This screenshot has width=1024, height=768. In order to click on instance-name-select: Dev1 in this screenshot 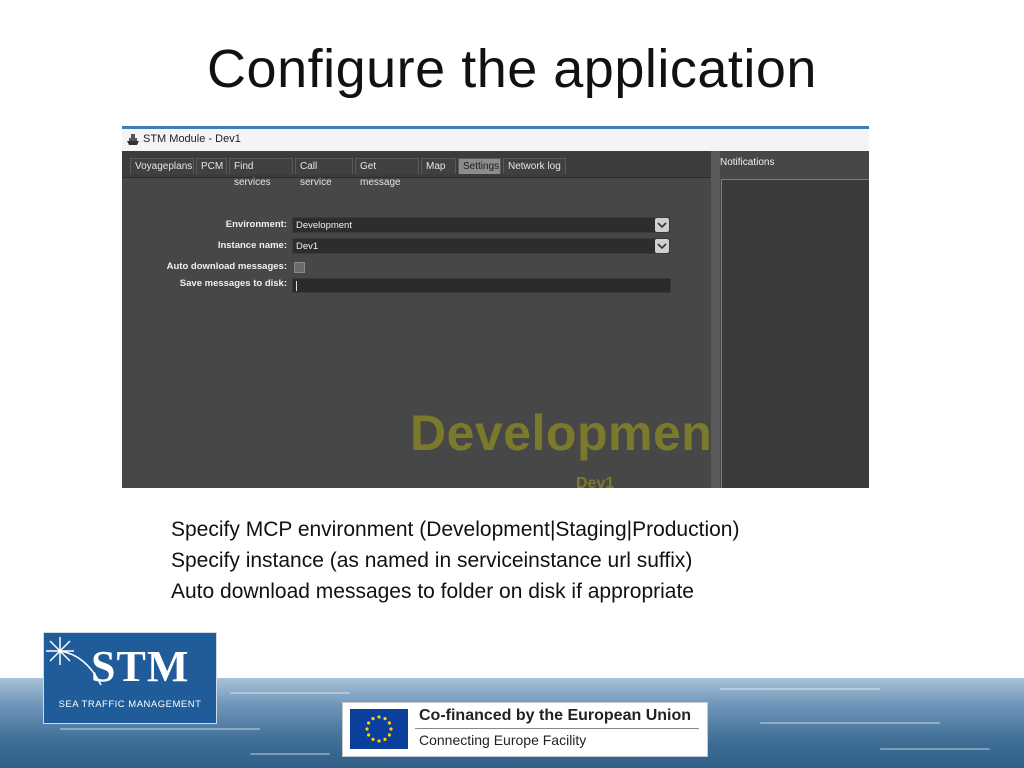, I will do `click(481, 246)`.